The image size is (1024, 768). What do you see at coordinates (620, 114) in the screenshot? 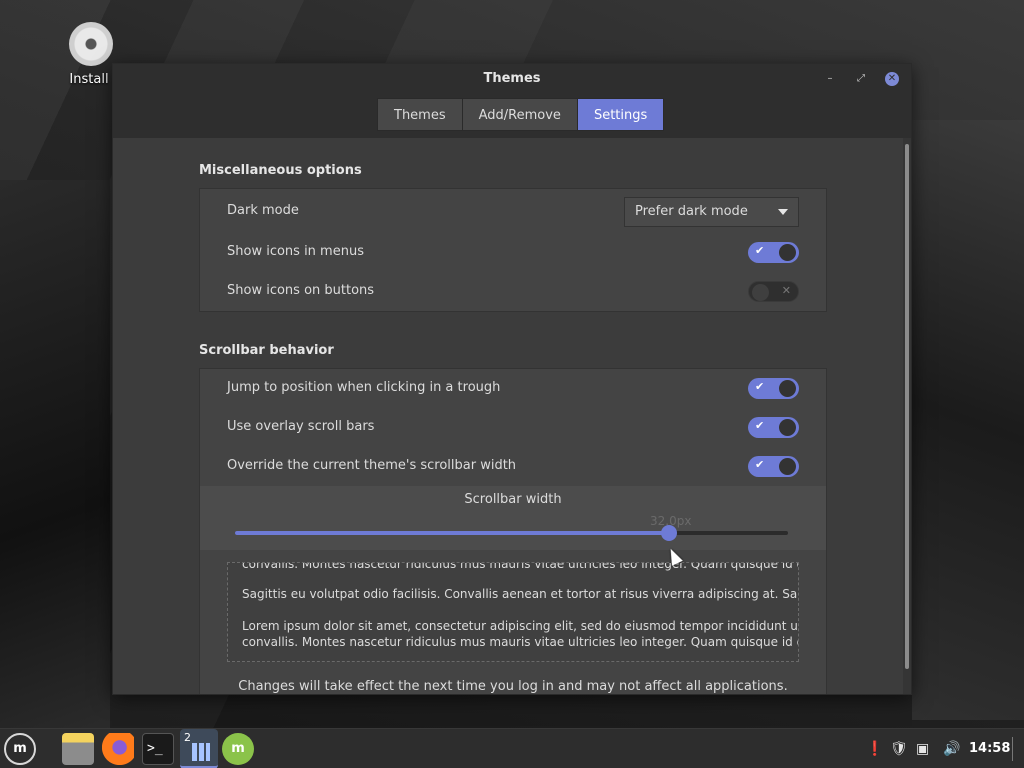
I see `tab-settings: Settings` at bounding box center [620, 114].